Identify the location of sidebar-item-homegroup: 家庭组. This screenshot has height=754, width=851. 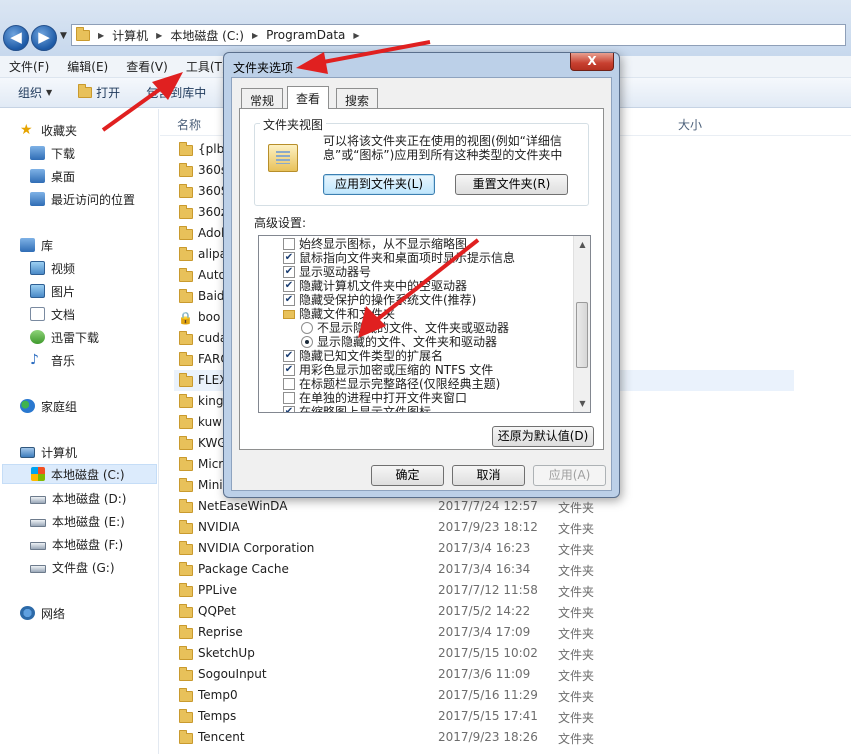
(48, 406).